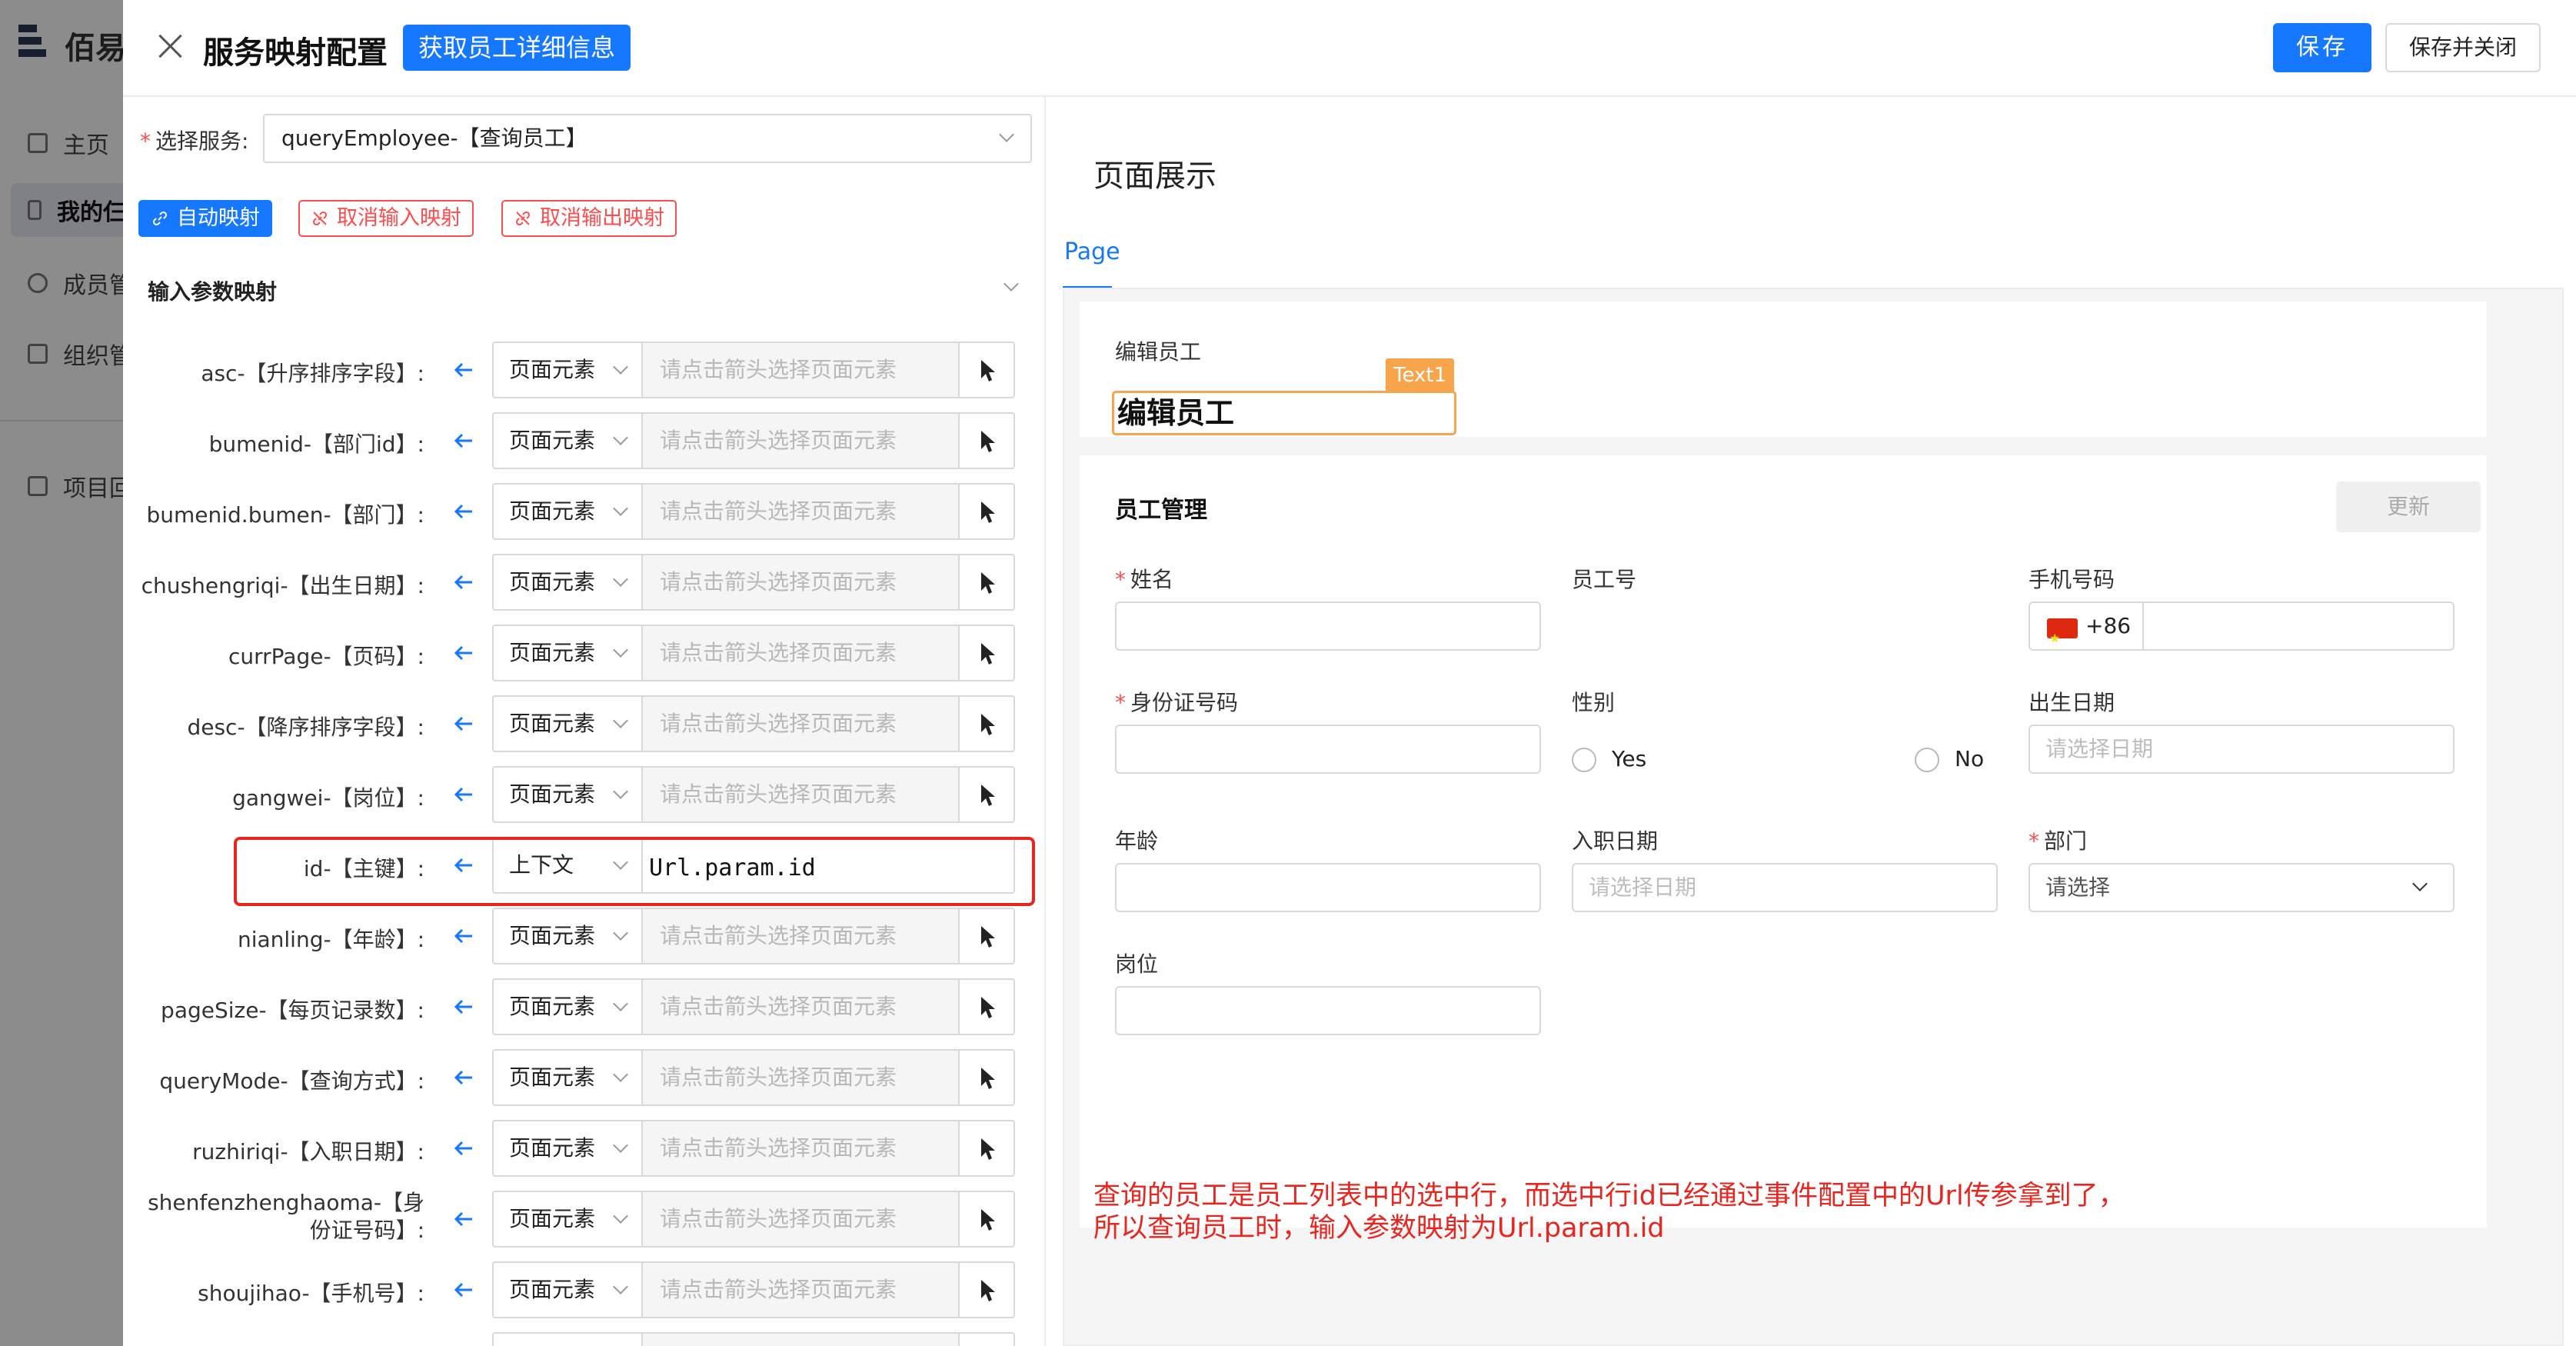 The width and height of the screenshot is (2576, 1346). What do you see at coordinates (171, 46) in the screenshot?
I see `close-icon` at bounding box center [171, 46].